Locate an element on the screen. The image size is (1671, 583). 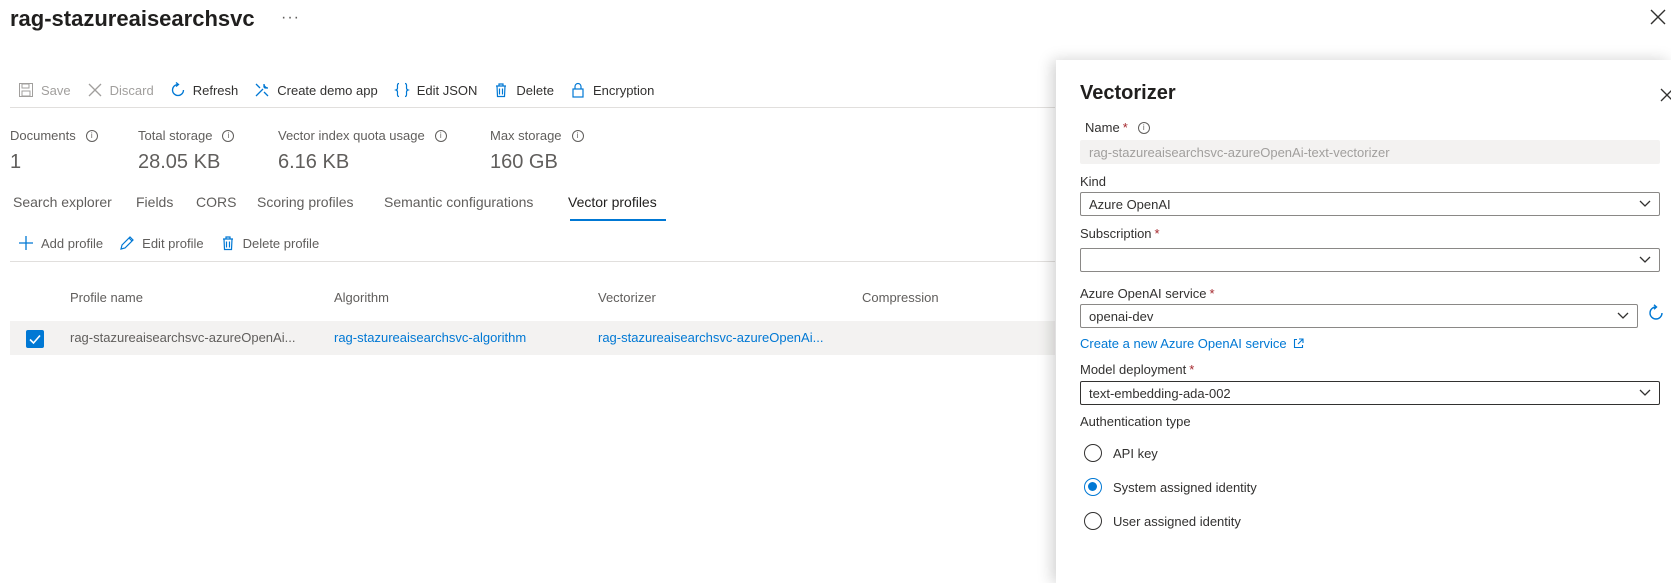
edit-profile-label: Edit profile is located at coordinates (173, 243).